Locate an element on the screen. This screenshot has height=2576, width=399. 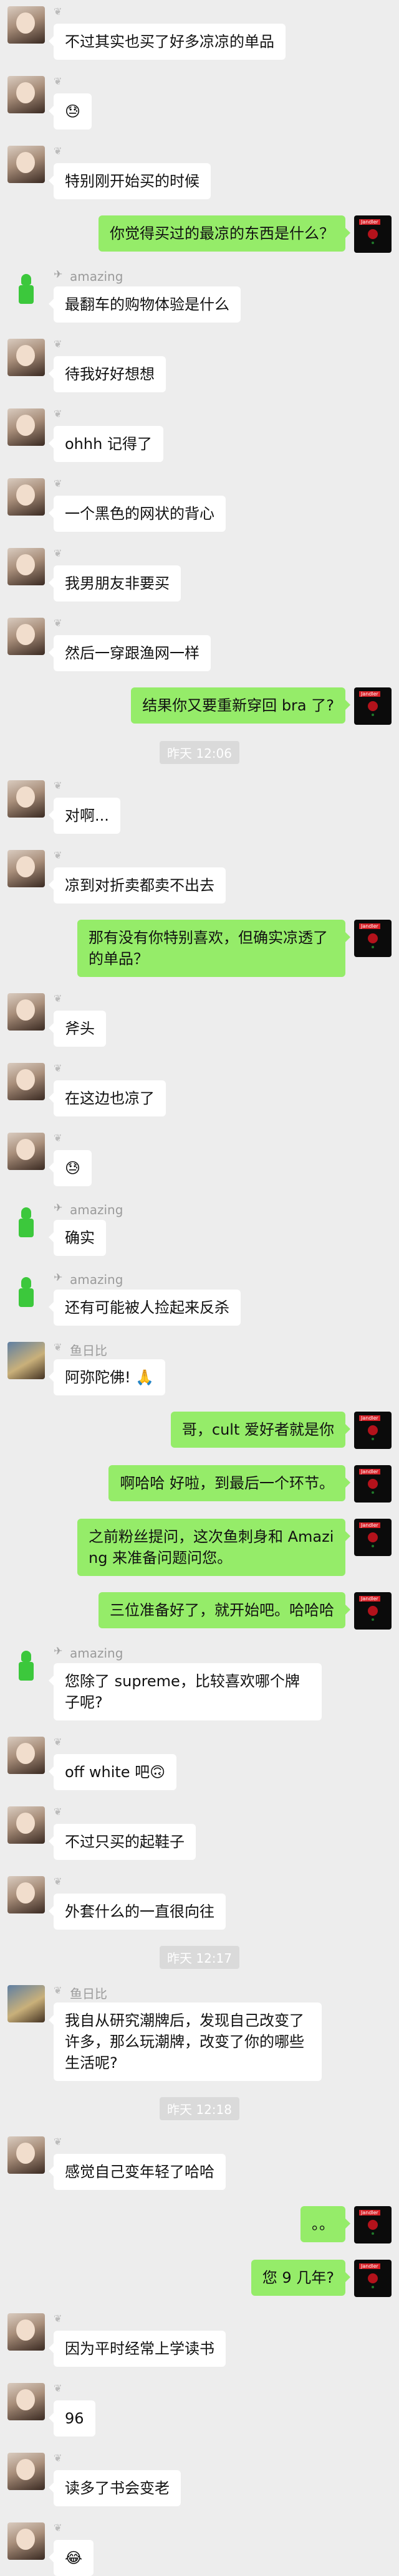
sent-message-bubble: 。。 is located at coordinates (325, 2224).